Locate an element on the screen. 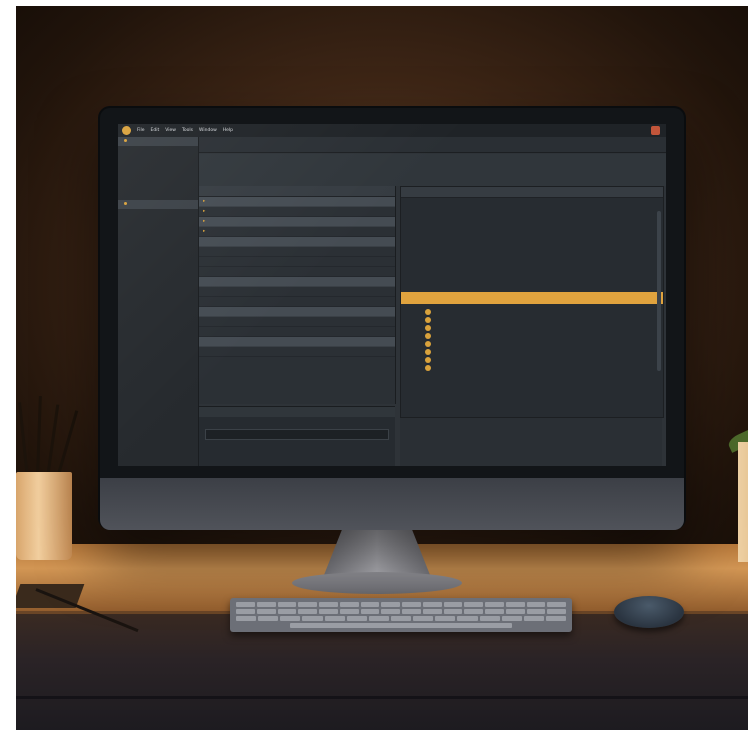 The width and height of the screenshot is (754, 736). status-area is located at coordinates (531, 442).